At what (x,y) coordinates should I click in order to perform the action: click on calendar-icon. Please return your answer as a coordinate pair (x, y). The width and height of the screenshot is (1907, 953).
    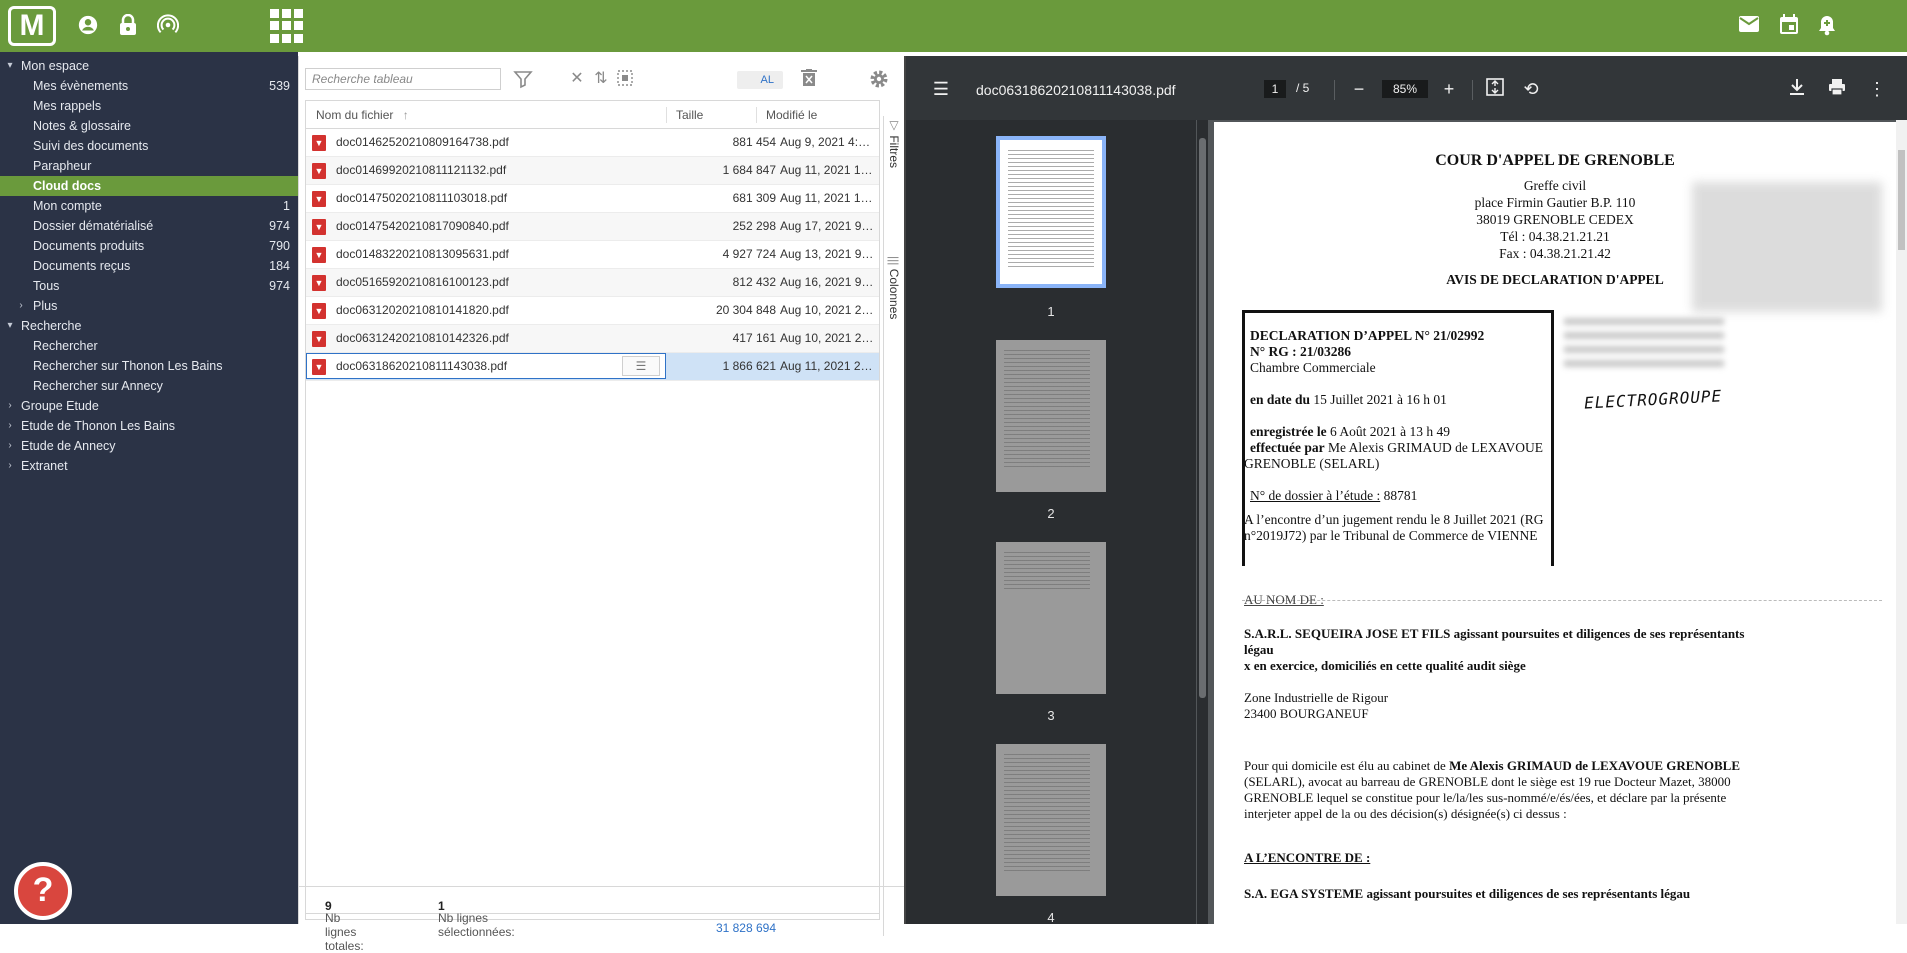
    Looking at the image, I should click on (1789, 26).